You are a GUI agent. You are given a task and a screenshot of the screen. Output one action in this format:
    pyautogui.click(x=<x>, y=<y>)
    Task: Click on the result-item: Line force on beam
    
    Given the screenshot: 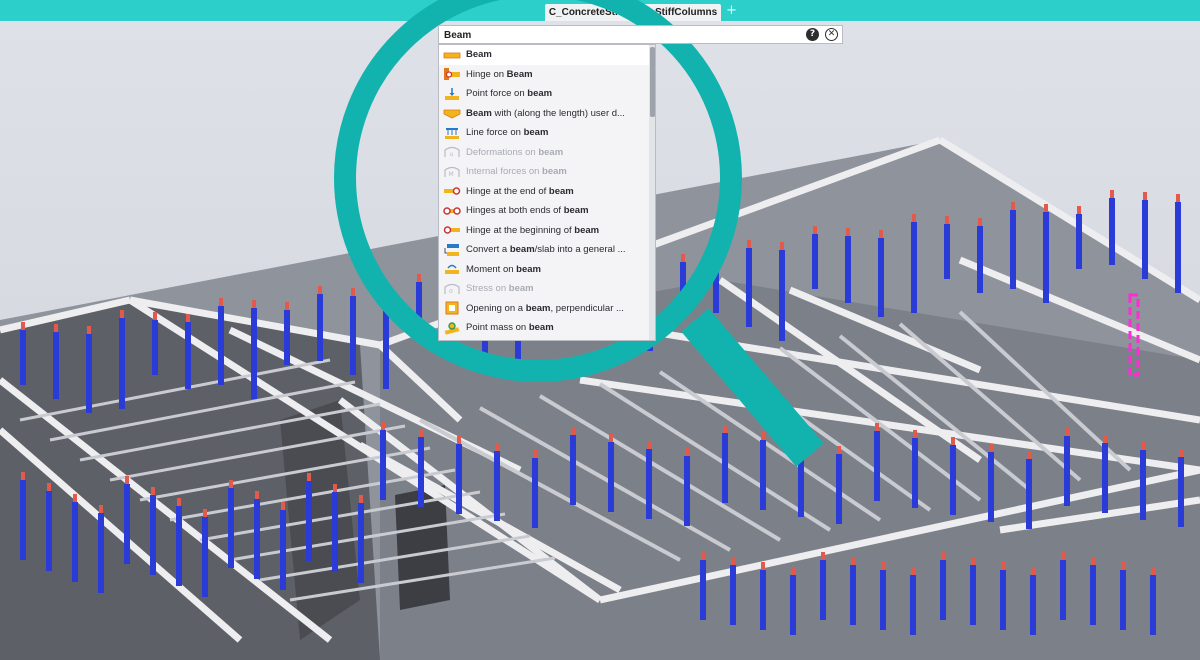 What is the action you would take?
    pyautogui.click(x=544, y=133)
    